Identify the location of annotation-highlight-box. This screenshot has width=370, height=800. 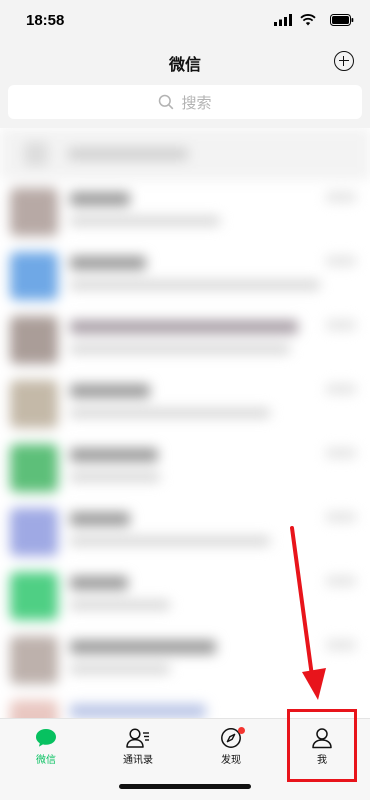
(322, 745).